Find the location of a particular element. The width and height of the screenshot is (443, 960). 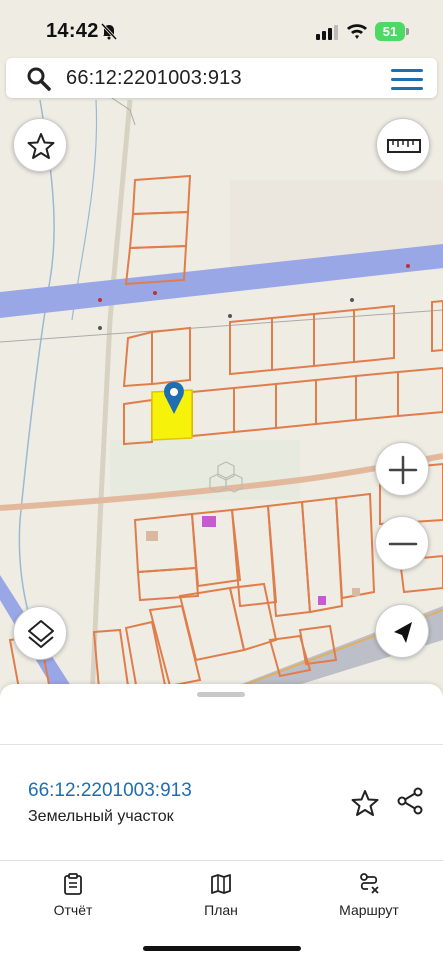

tab-label: План is located at coordinates (221, 910).